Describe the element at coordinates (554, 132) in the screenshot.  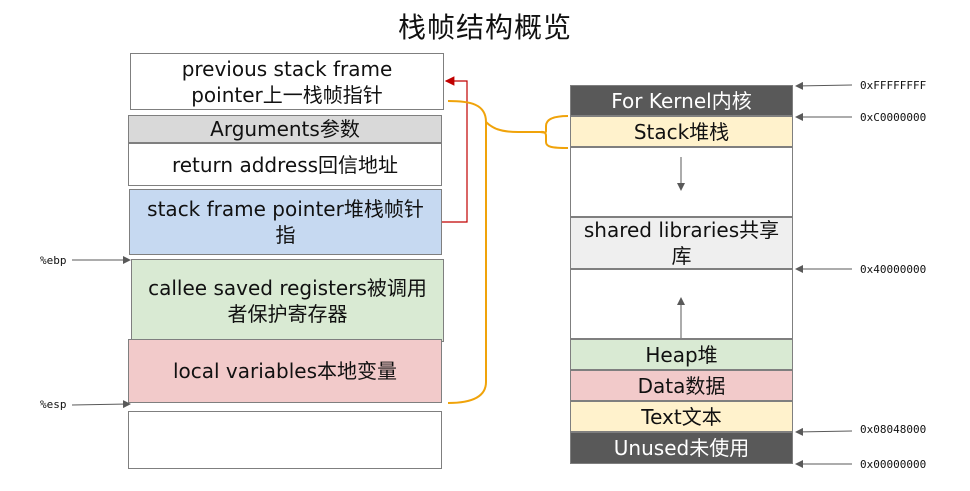
I see `stack-region-brace` at that location.